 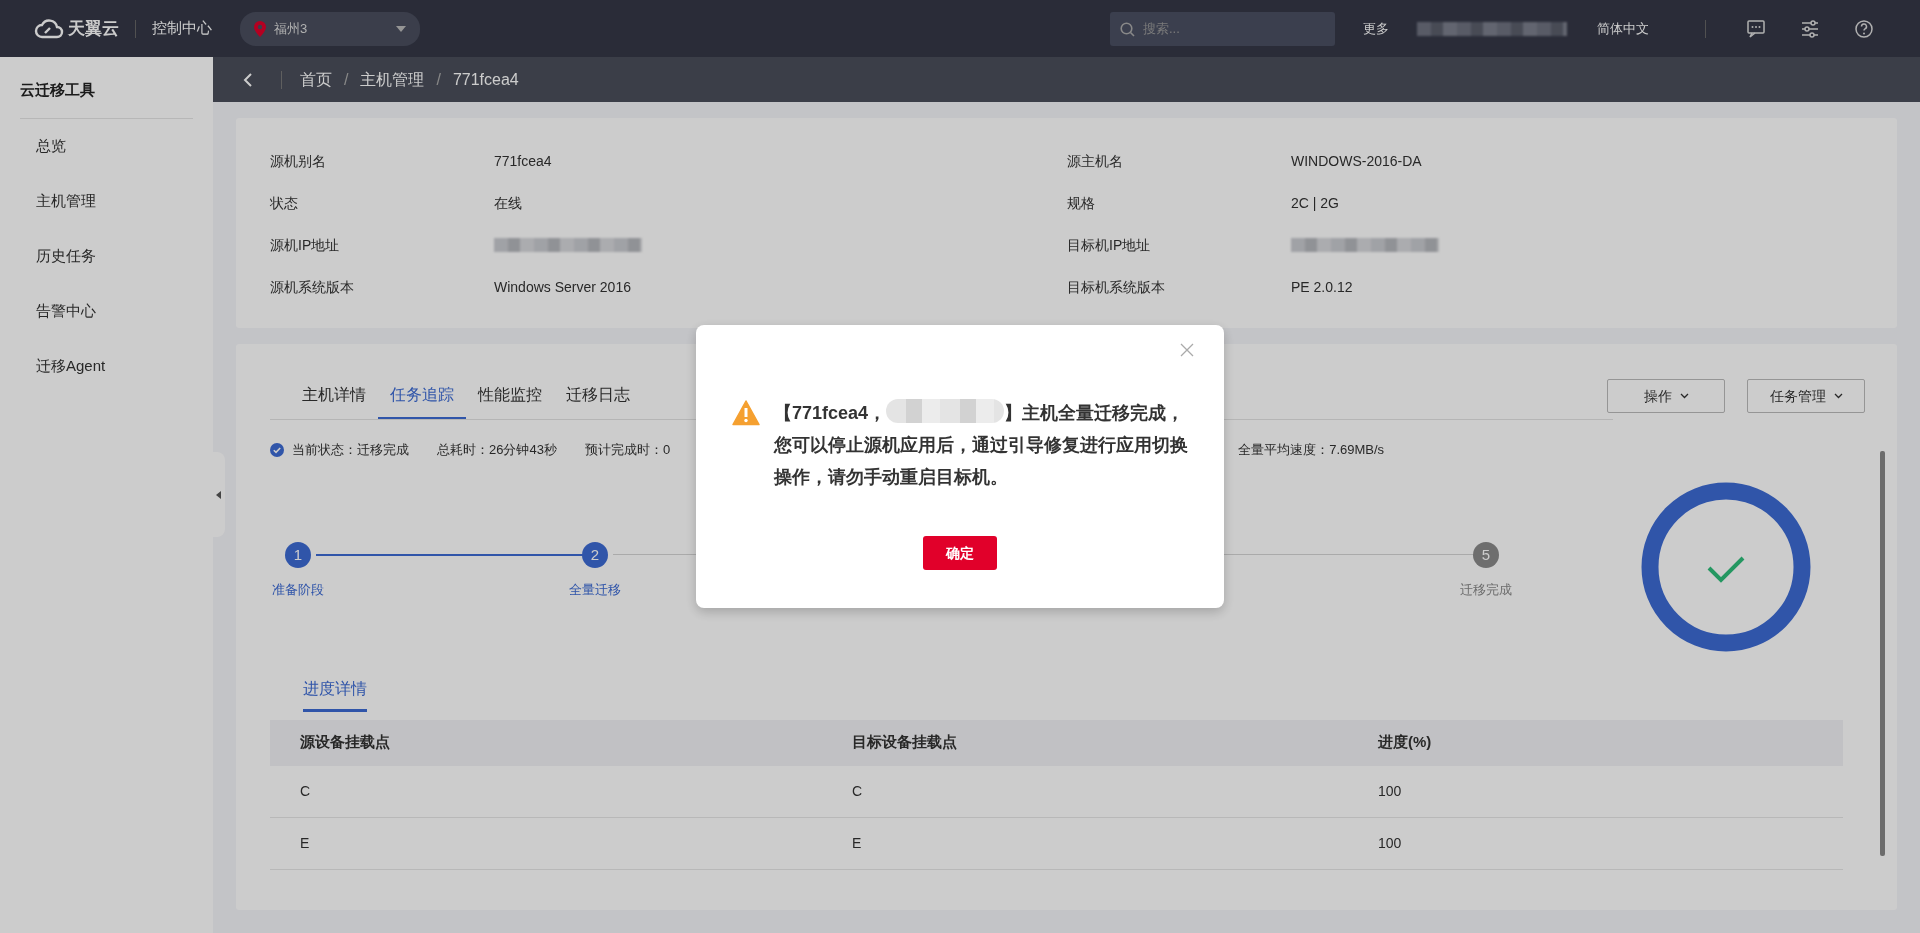 What do you see at coordinates (106, 256) in the screenshot?
I see `sidebar-item: 历史任务` at bounding box center [106, 256].